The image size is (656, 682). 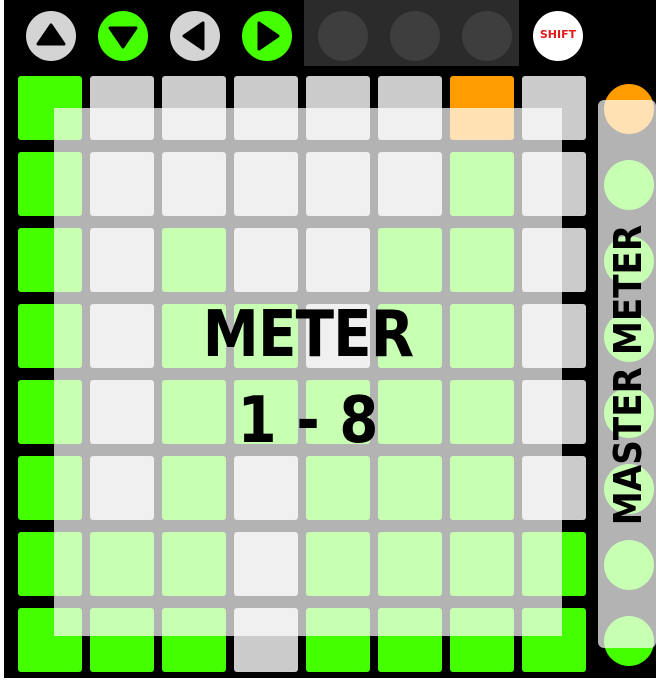 I want to click on up-arrow-button, so click(x=51, y=36).